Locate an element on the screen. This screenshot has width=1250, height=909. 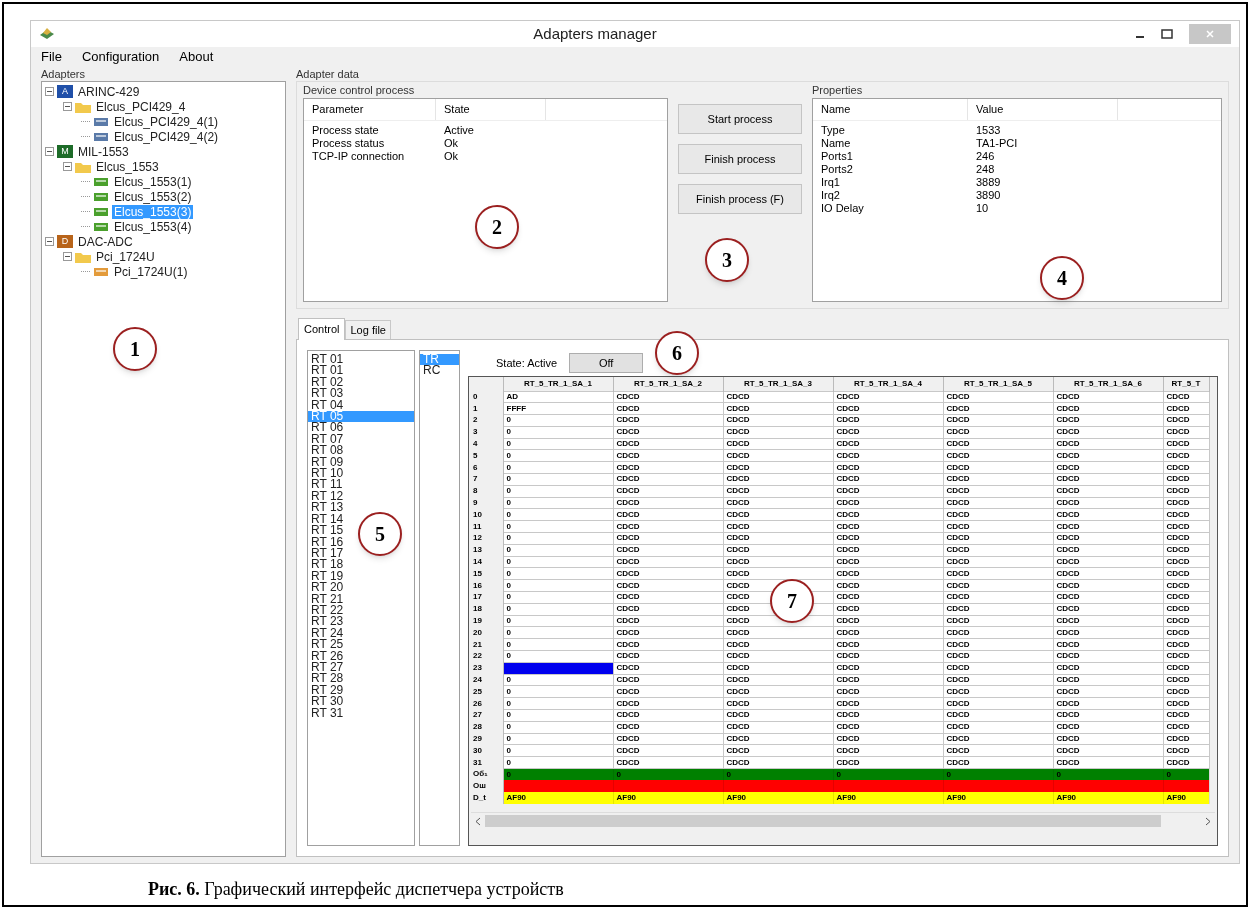
list-item: RT 04 is located at coordinates (327, 405).